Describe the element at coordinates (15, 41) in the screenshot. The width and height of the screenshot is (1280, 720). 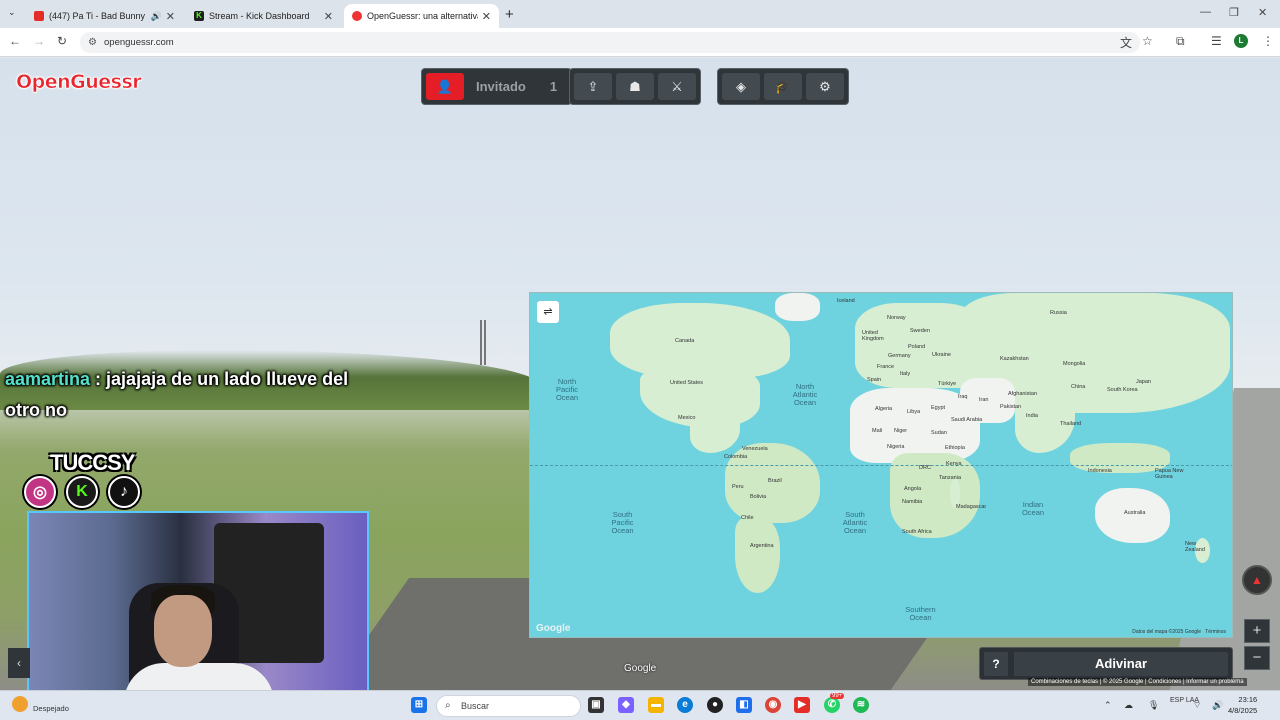
I see `back-icon: ←` at that location.